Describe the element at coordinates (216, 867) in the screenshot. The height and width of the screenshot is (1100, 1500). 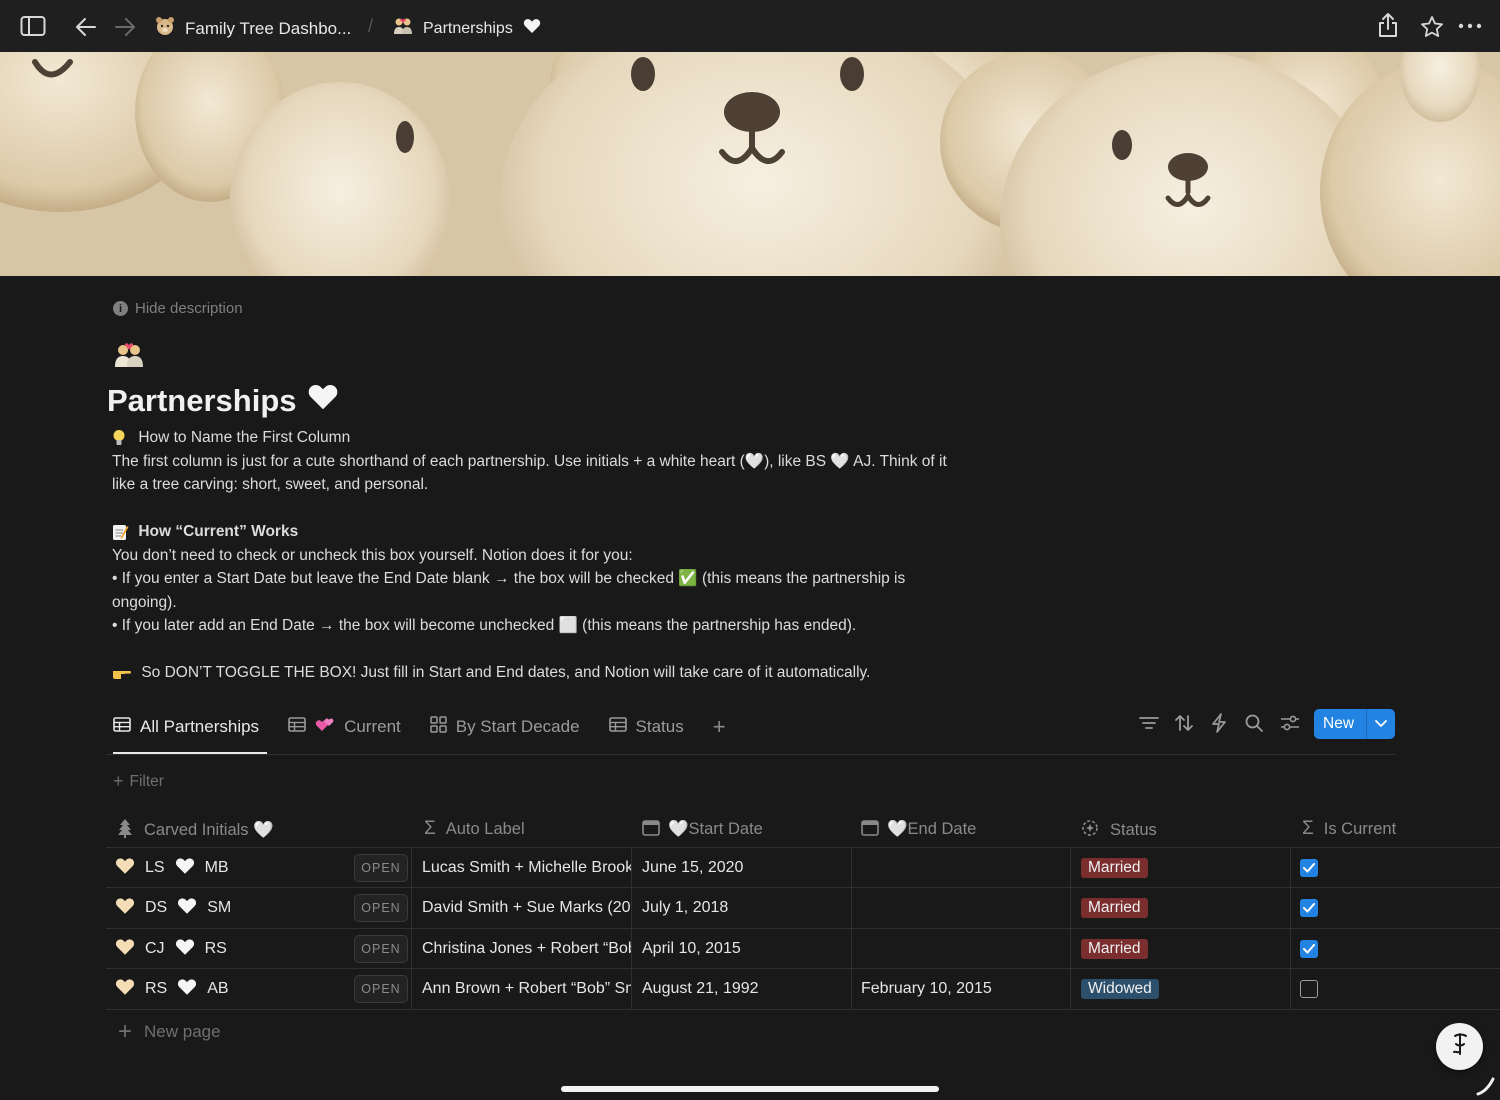
I see `initials-b: MB` at that location.